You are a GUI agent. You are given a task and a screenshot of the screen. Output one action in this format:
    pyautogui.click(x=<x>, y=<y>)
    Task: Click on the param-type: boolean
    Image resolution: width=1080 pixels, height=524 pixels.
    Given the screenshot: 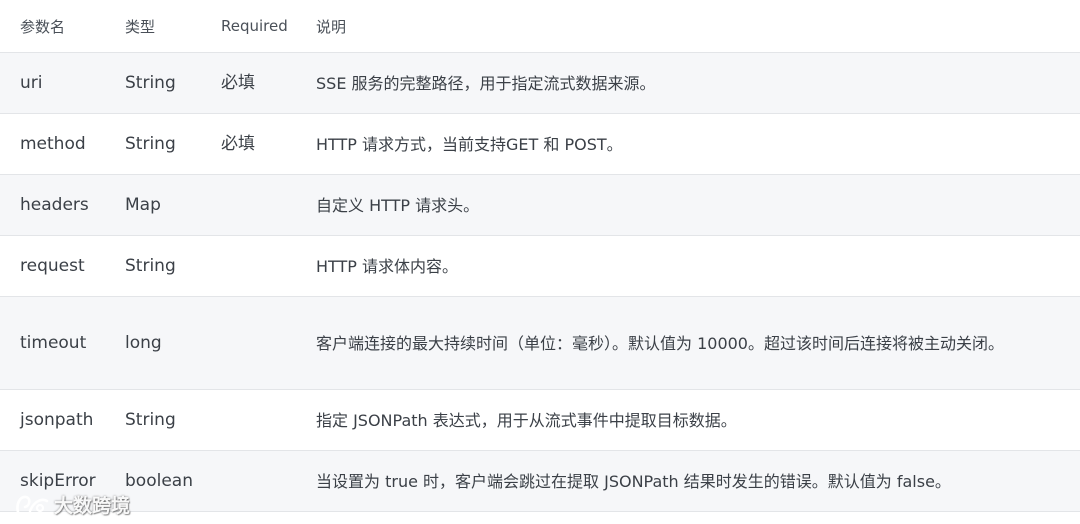 What is the action you would take?
    pyautogui.click(x=153, y=481)
    